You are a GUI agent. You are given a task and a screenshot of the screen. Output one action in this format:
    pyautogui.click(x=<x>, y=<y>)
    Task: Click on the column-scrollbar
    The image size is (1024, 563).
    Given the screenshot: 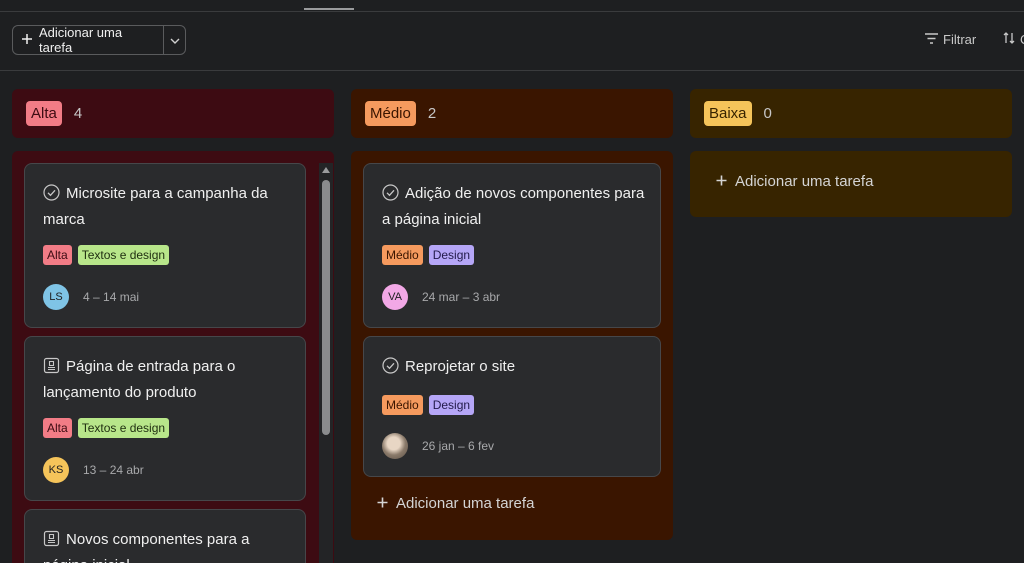 What is the action you would take?
    pyautogui.click(x=326, y=363)
    